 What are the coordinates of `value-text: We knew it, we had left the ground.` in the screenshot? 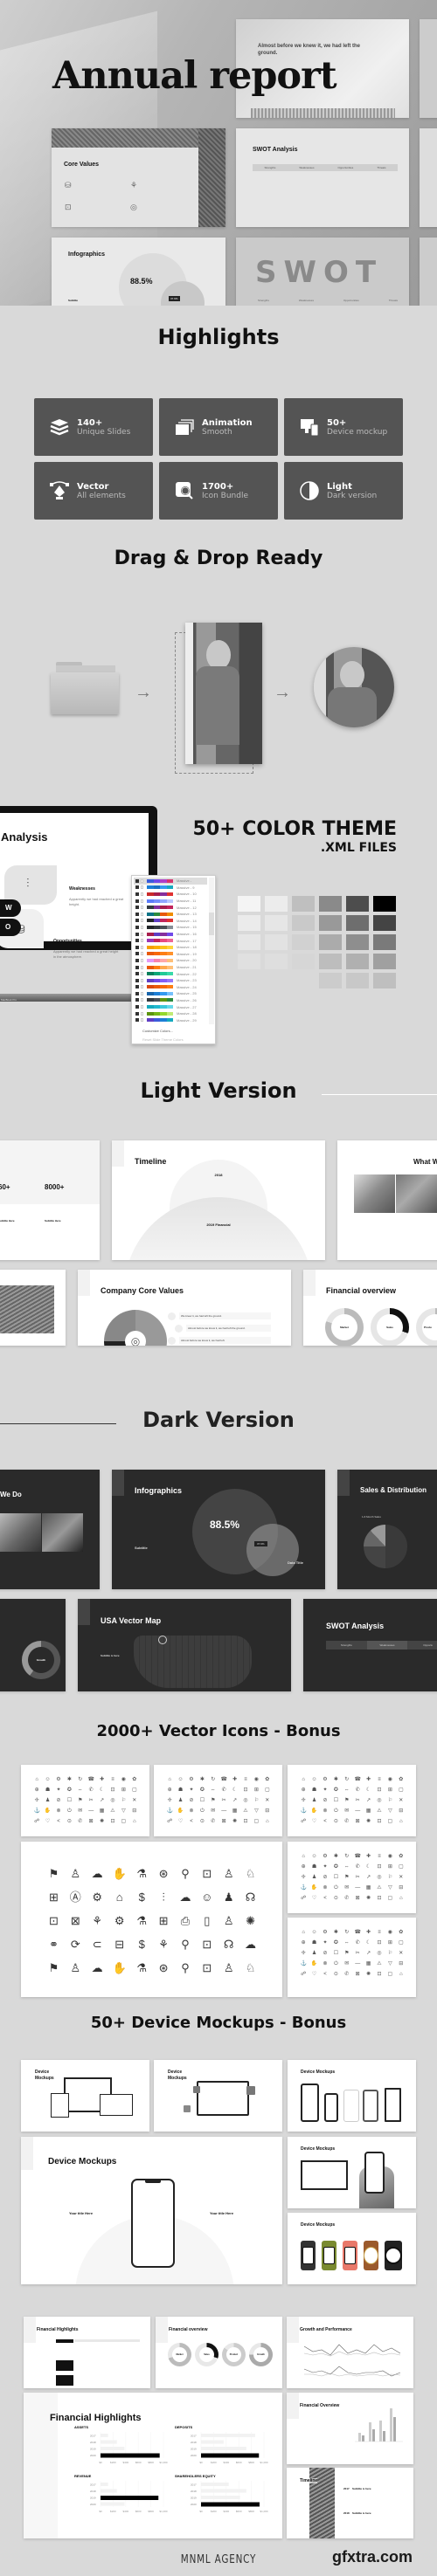 It's located at (225, 1315).